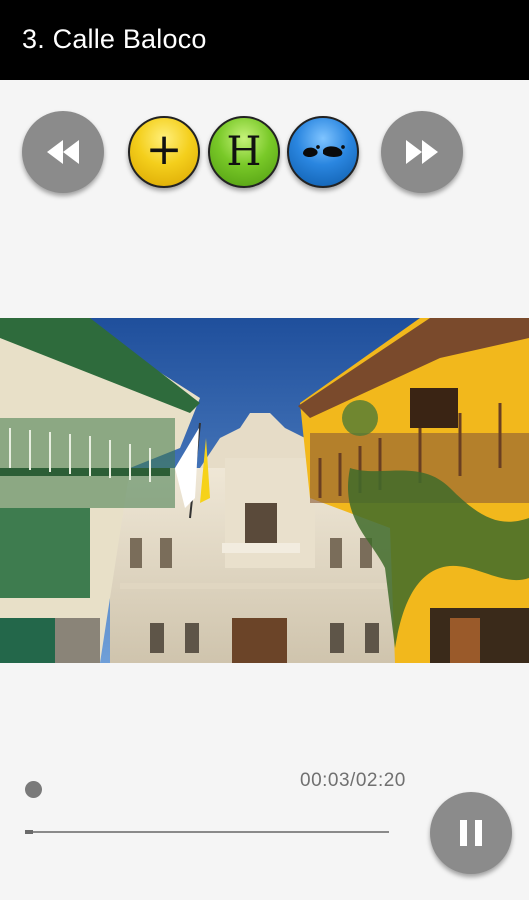 This screenshot has width=529, height=900. Describe the element at coordinates (114, 39) in the screenshot. I see `page-title: 3. Calle Baloco` at that location.